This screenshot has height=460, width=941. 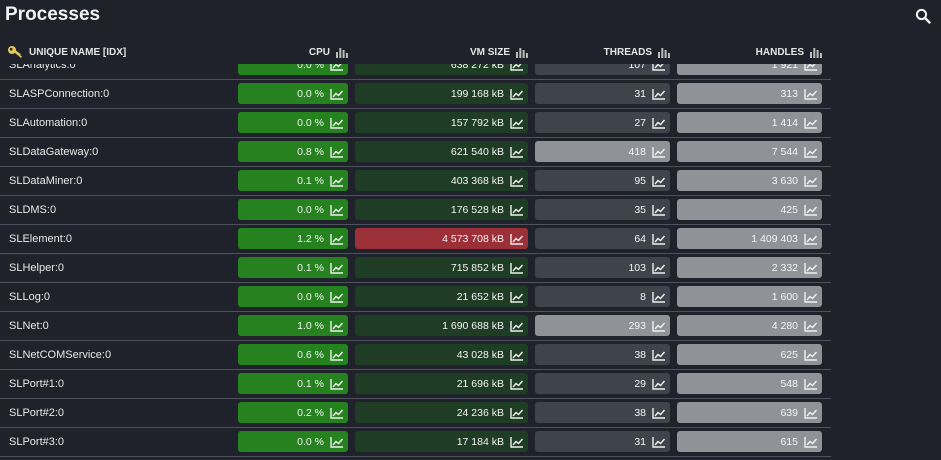 I want to click on table-row: SLNetCOMService:0 0.6 % 43 028 kB 38 625, so click(x=470, y=355).